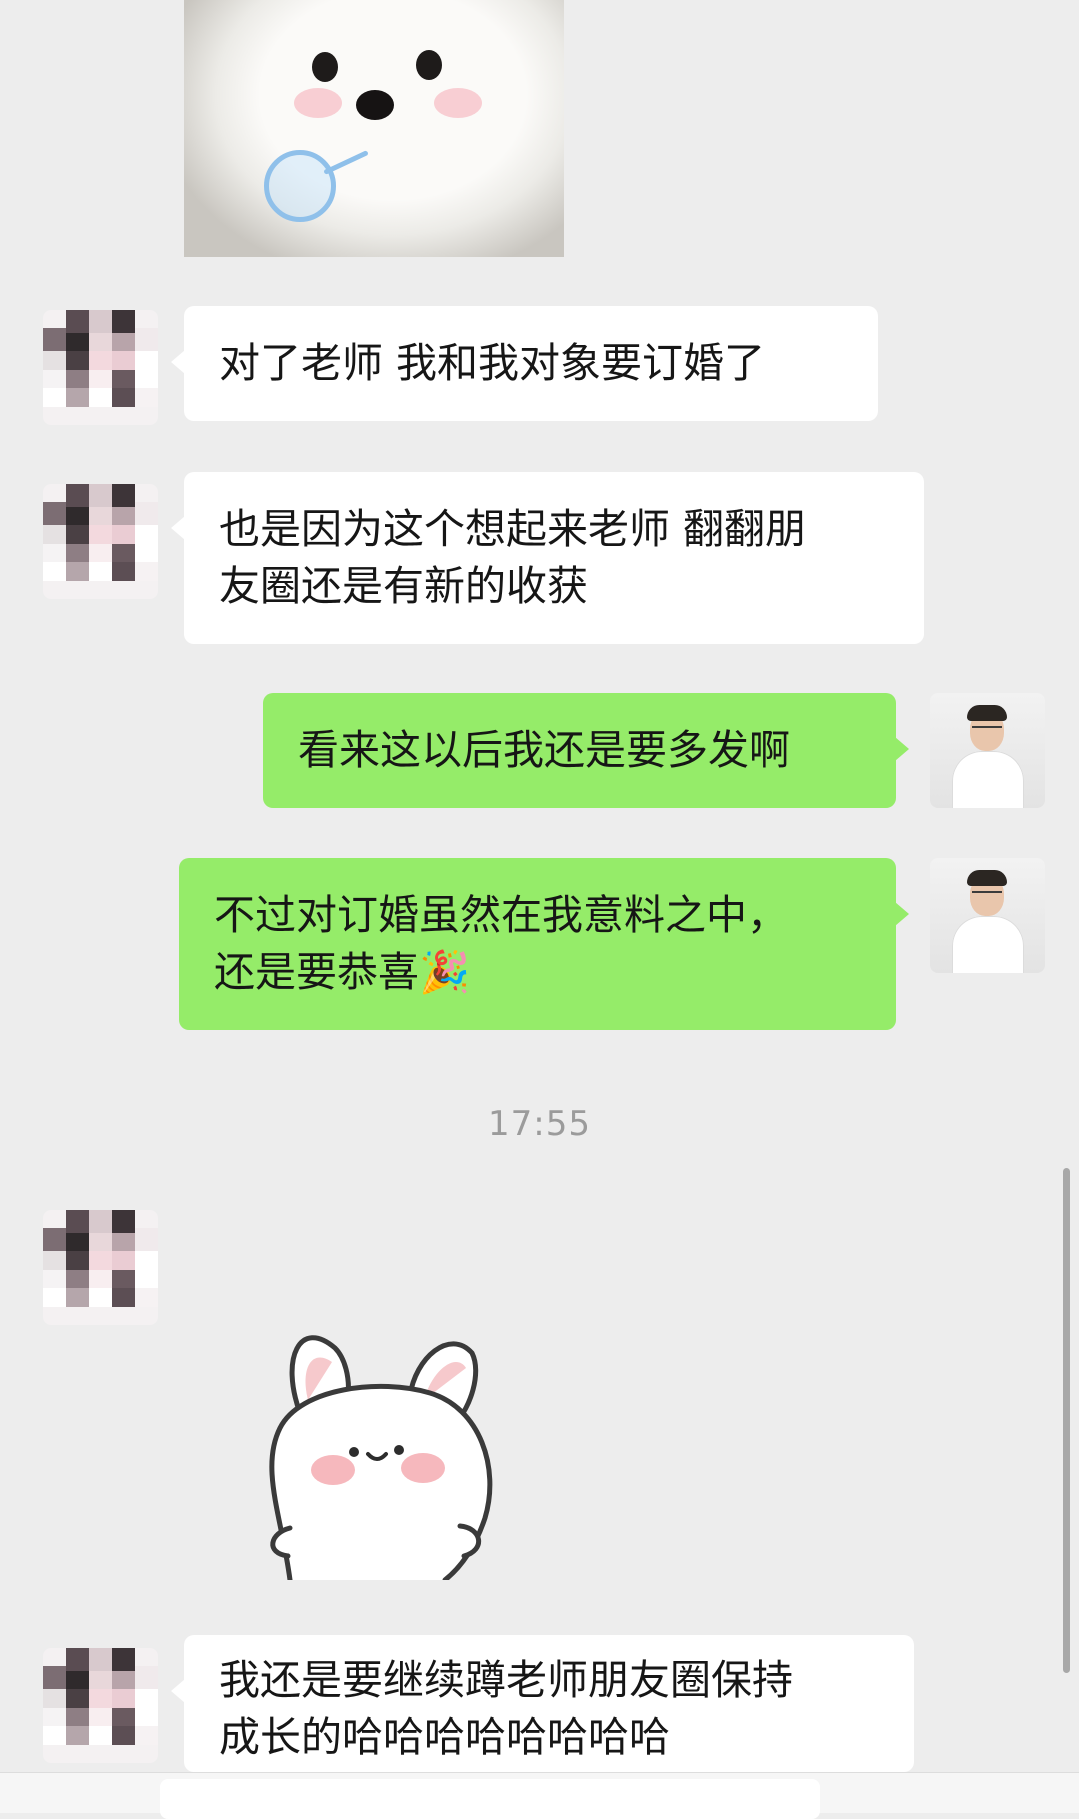 This screenshot has height=1819, width=1079. I want to click on message-timestamp: 17:55, so click(539, 1124).